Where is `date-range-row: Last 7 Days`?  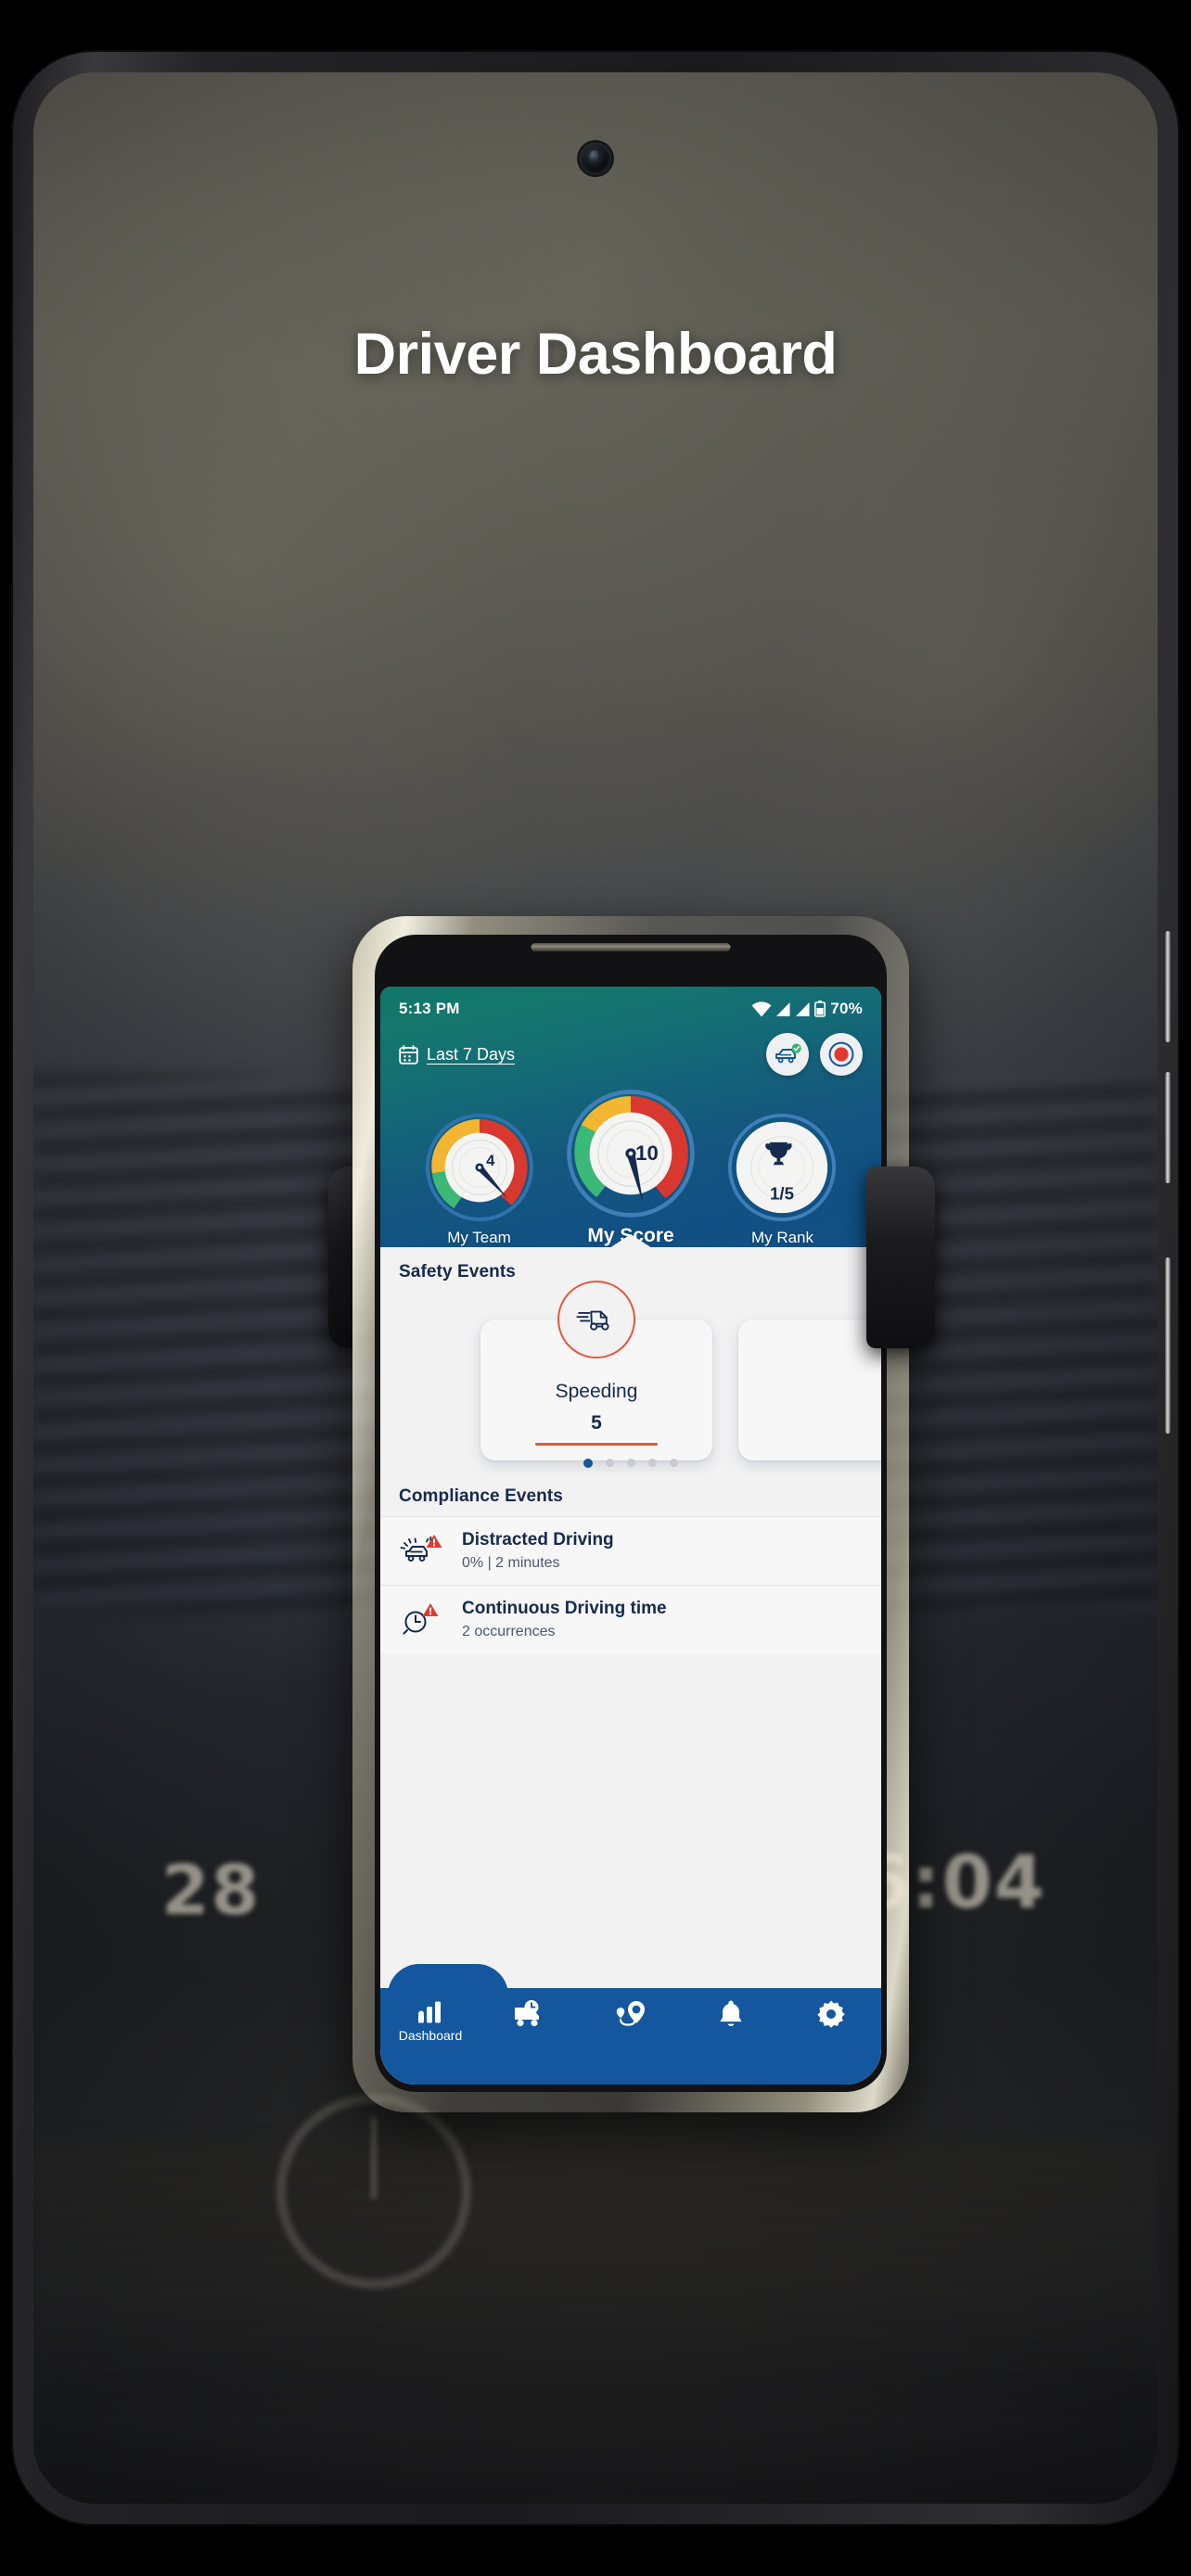 date-range-row: Last 7 Days is located at coordinates (631, 1055).